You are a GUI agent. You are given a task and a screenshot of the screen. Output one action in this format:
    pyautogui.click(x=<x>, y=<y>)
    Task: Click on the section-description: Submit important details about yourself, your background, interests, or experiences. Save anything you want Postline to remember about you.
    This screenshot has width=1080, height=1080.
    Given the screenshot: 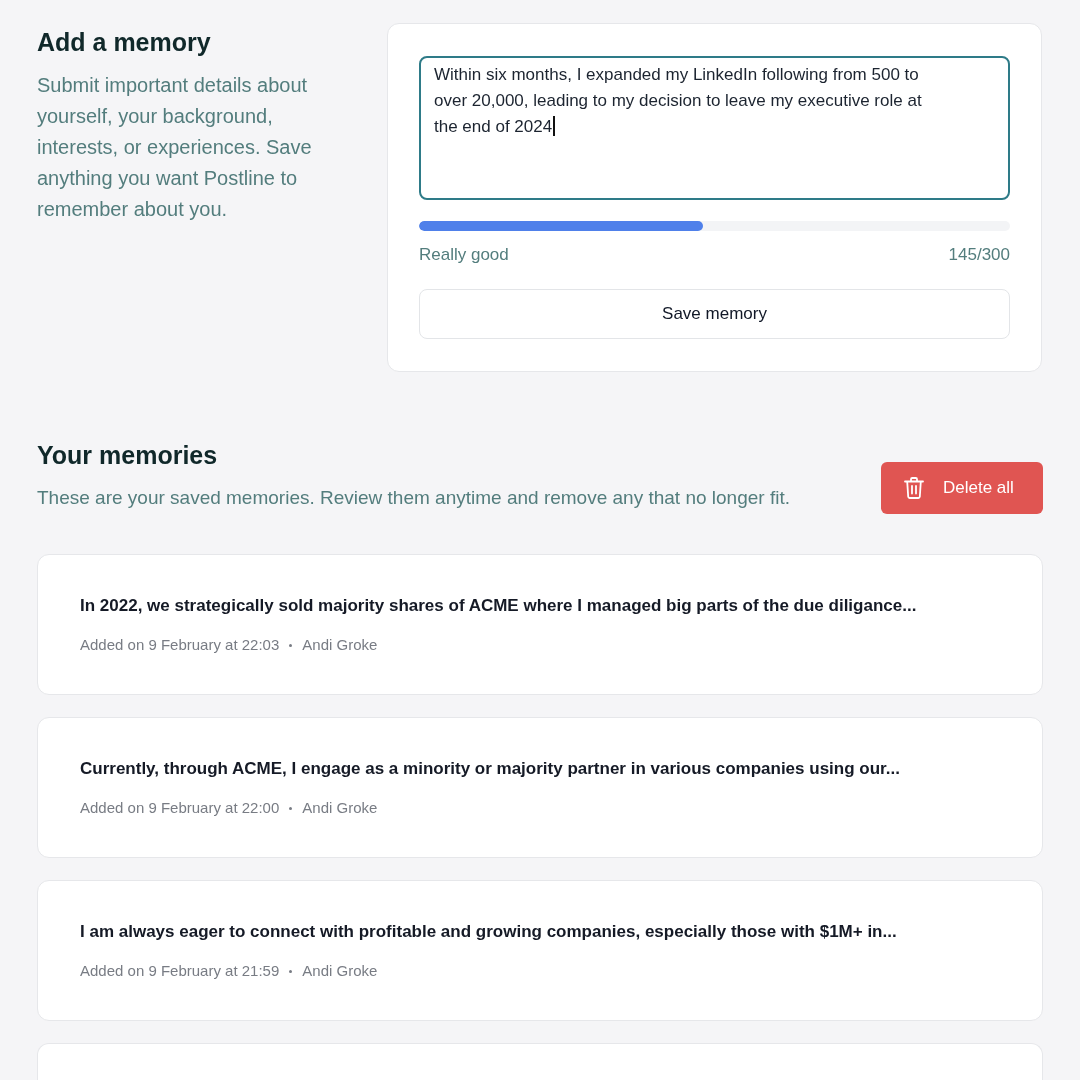 What is the action you would take?
    pyautogui.click(x=175, y=147)
    